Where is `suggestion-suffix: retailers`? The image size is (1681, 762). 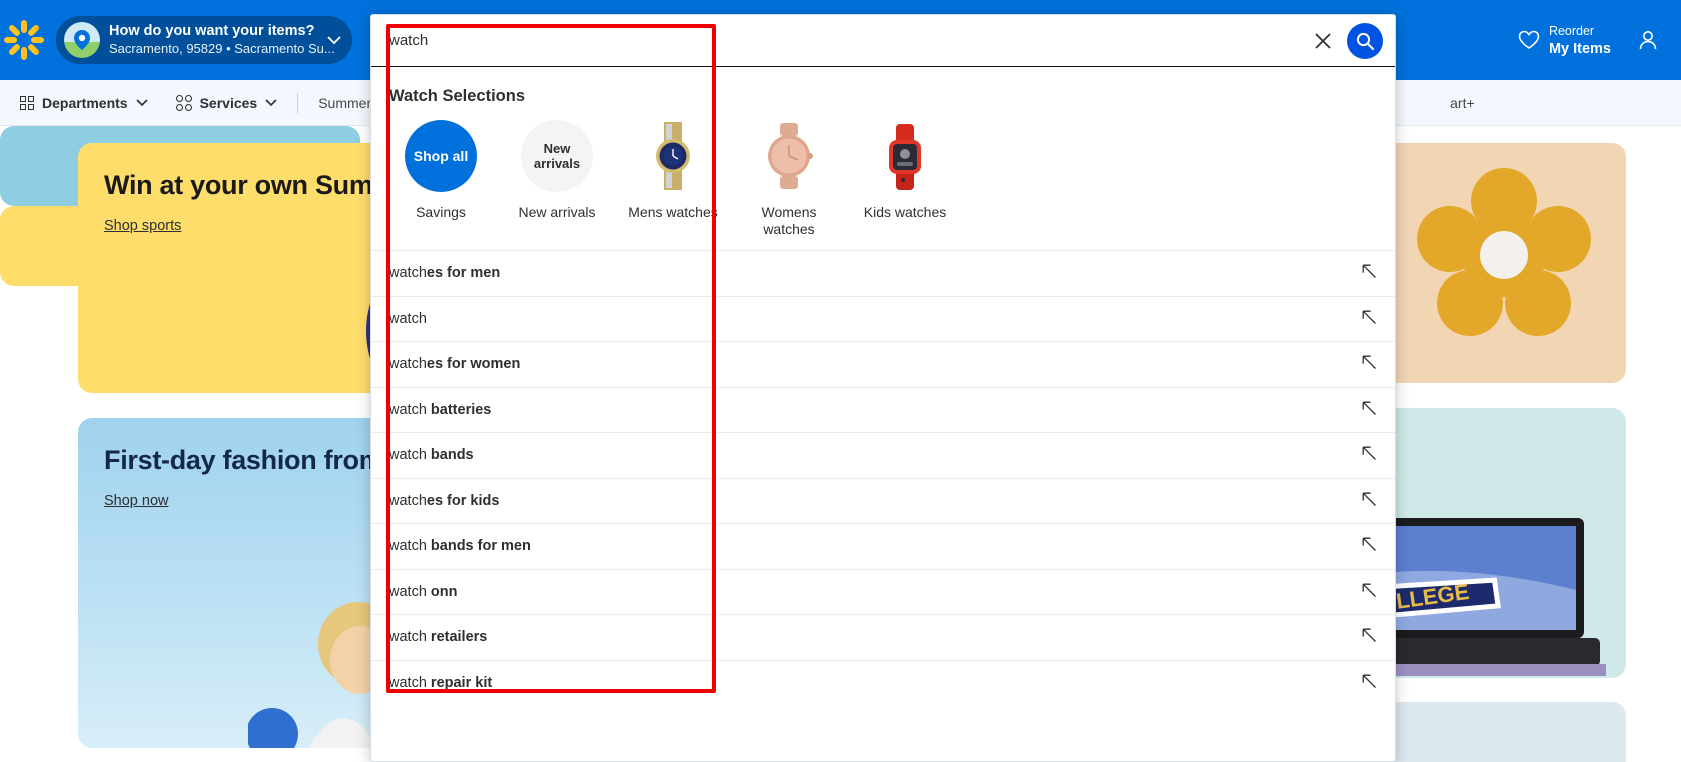 suggestion-suffix: retailers is located at coordinates (459, 637).